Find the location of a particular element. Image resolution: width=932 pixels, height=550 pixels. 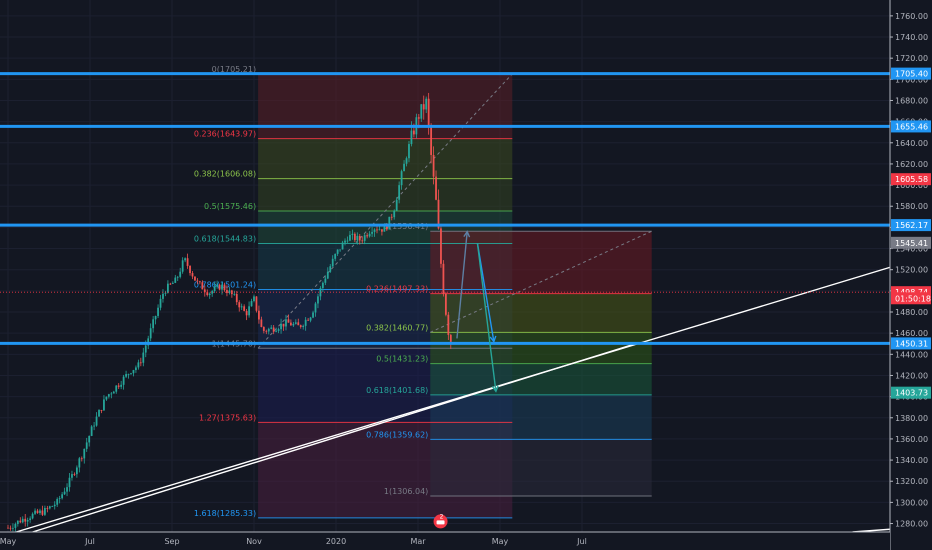

fib1-level-label: 0.5(1575.46) is located at coordinates (230, 206).